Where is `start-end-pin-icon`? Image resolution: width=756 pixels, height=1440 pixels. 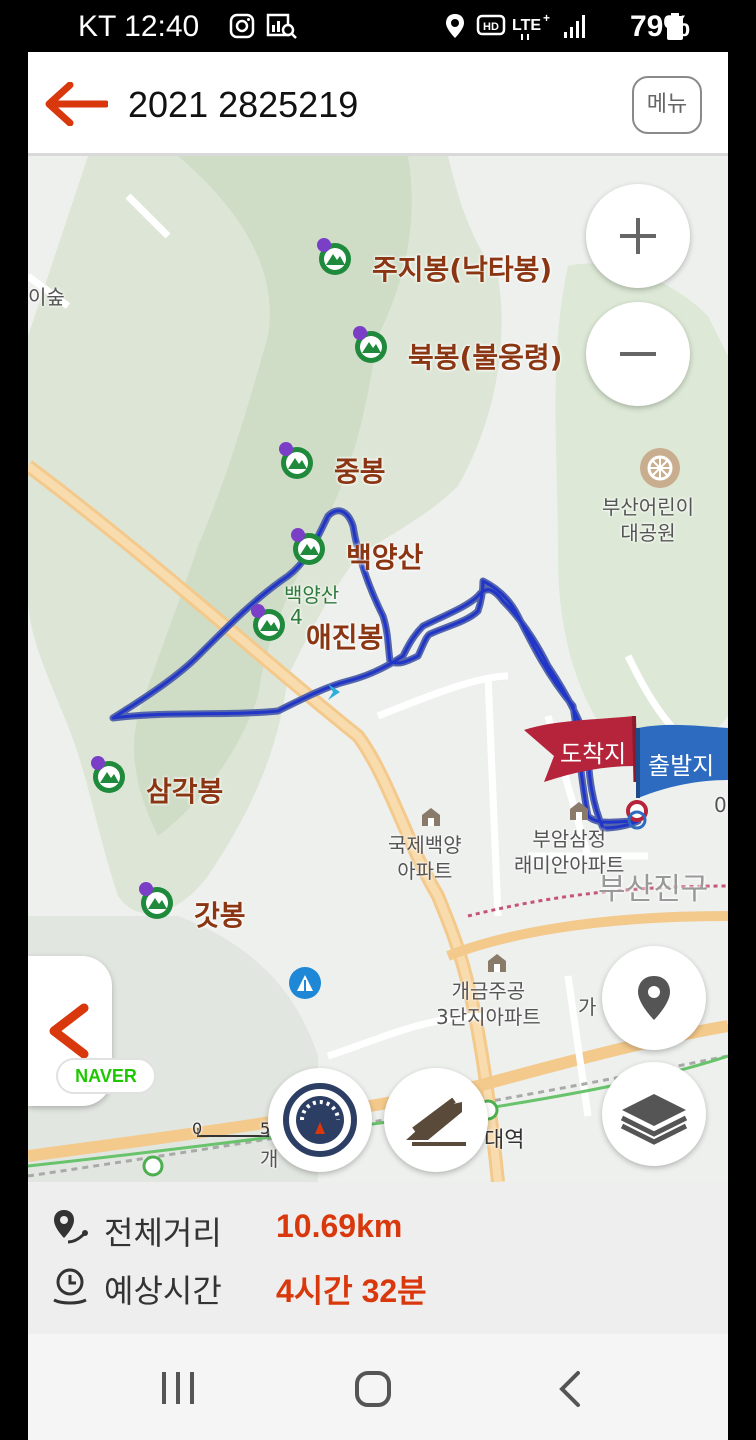
start-end-pin-icon is located at coordinates (637, 815).